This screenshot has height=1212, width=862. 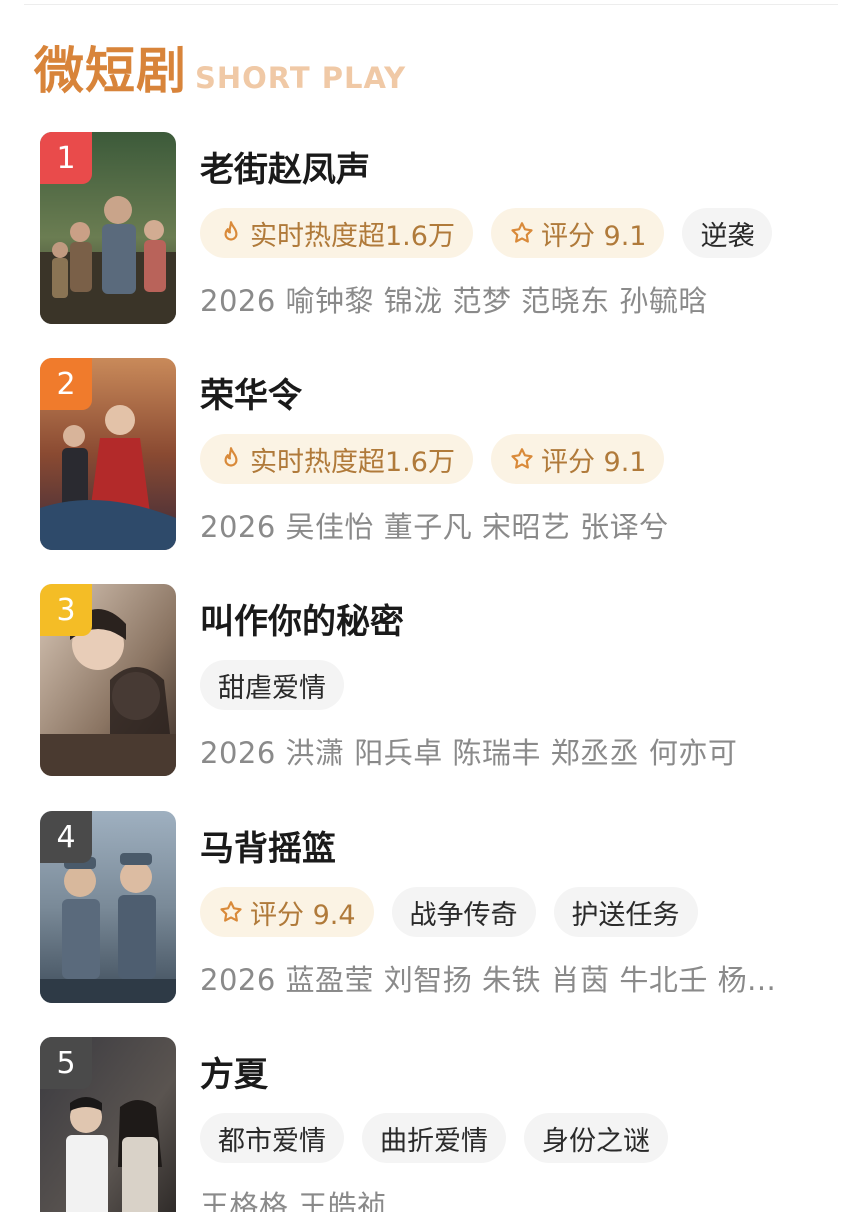 I want to click on genre-tag: 战争传奇, so click(x=463, y=912).